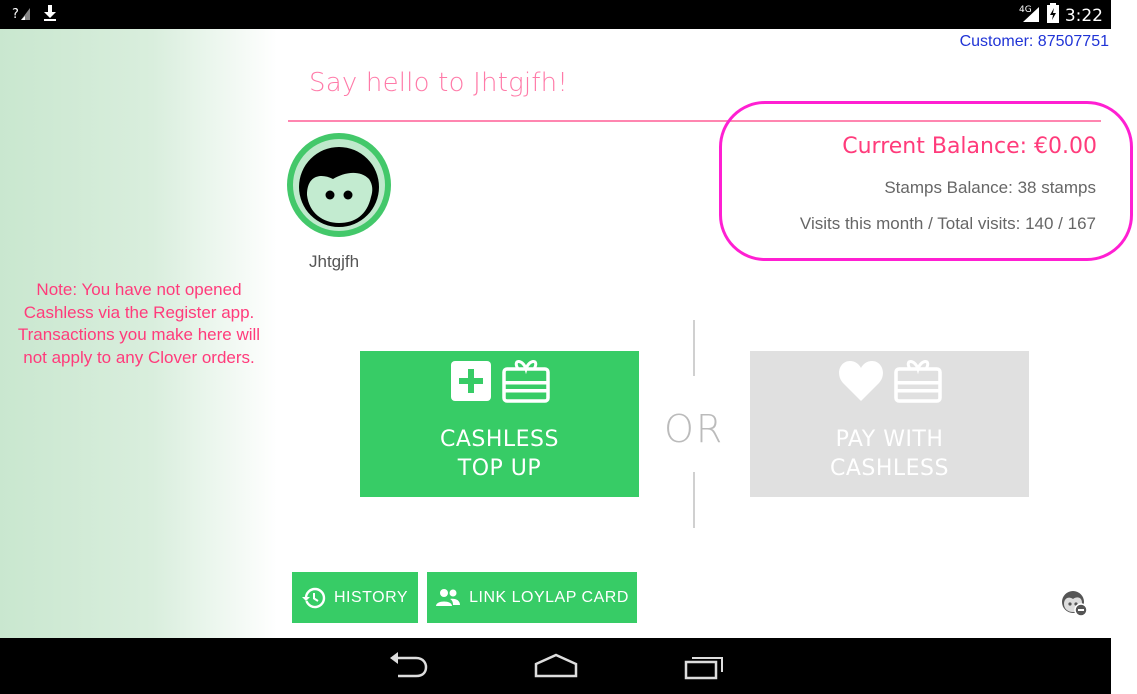  I want to click on face-icon, so click(339, 187).